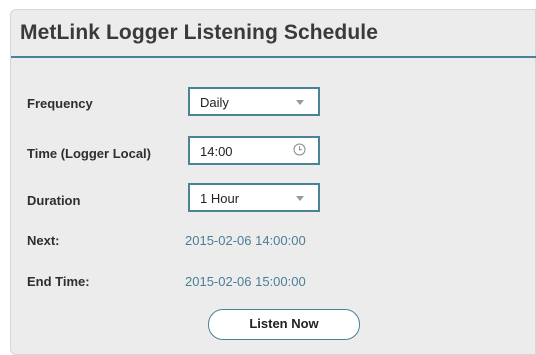  I want to click on listen-now-button: Listen Now, so click(284, 324).